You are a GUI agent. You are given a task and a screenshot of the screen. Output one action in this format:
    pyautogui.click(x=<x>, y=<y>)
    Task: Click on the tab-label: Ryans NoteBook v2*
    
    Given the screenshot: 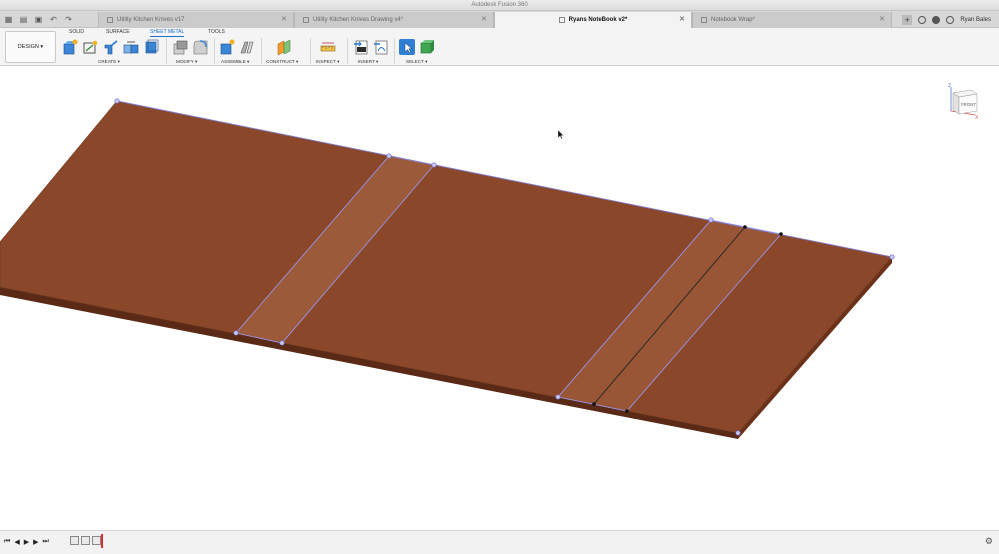 What is the action you would take?
    pyautogui.click(x=598, y=20)
    